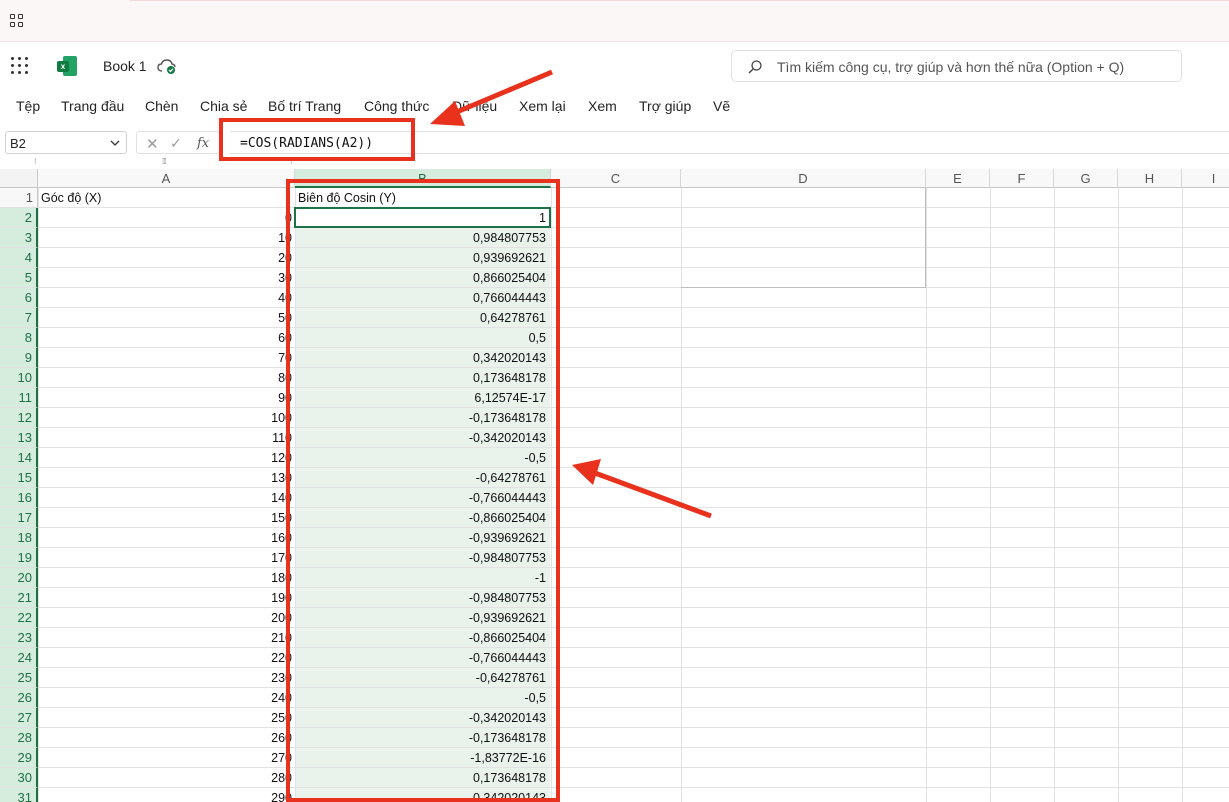 The width and height of the screenshot is (1229, 802). Describe the element at coordinates (166, 638) in the screenshot. I see `cell-a23: 210` at that location.